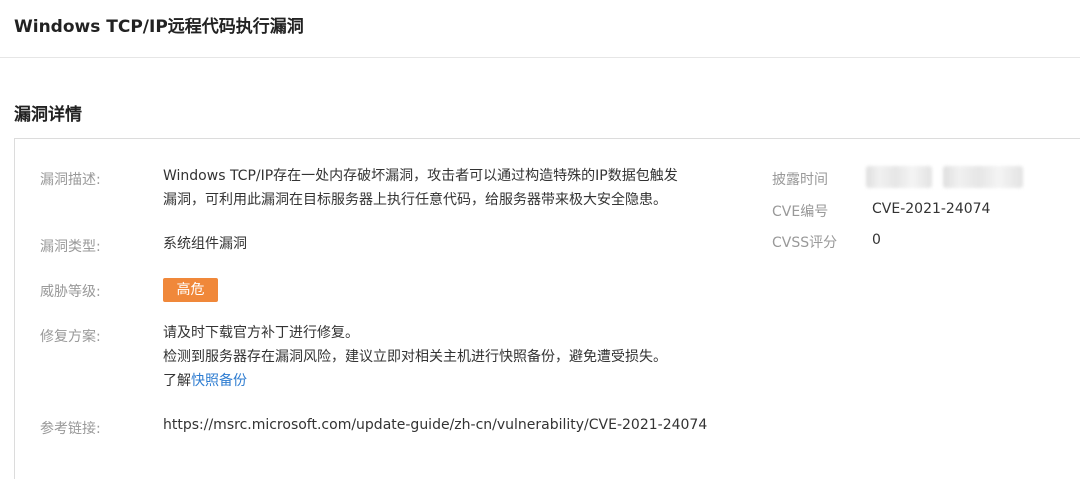 This screenshot has width=1080, height=479. I want to click on fix-line: 请及时下载官方补丁进行修复。, so click(261, 333).